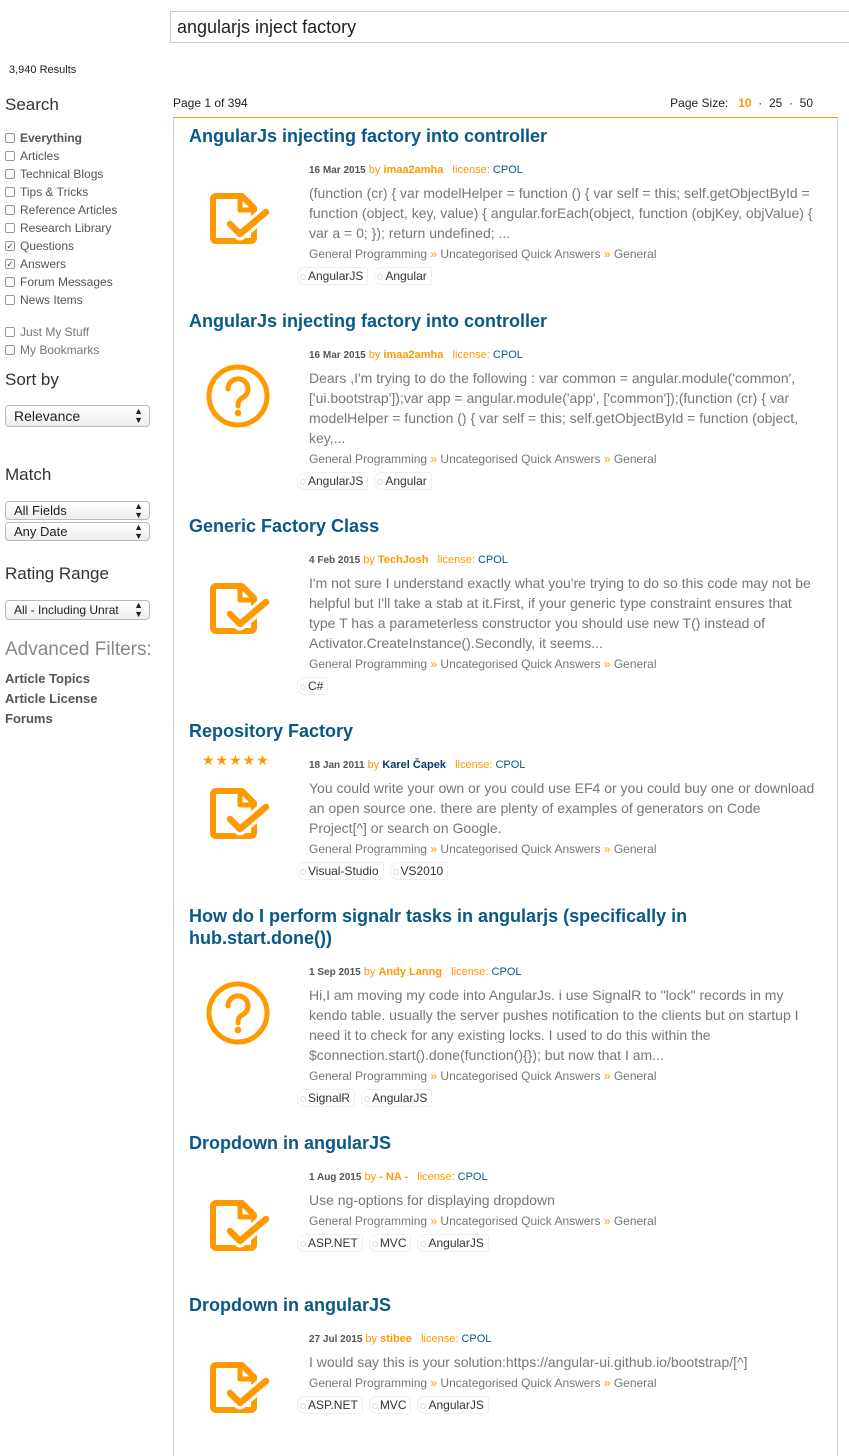 This screenshot has height=1456, width=849. What do you see at coordinates (340, 871) in the screenshot?
I see `tag-visual-studio: Visual-Studio` at bounding box center [340, 871].